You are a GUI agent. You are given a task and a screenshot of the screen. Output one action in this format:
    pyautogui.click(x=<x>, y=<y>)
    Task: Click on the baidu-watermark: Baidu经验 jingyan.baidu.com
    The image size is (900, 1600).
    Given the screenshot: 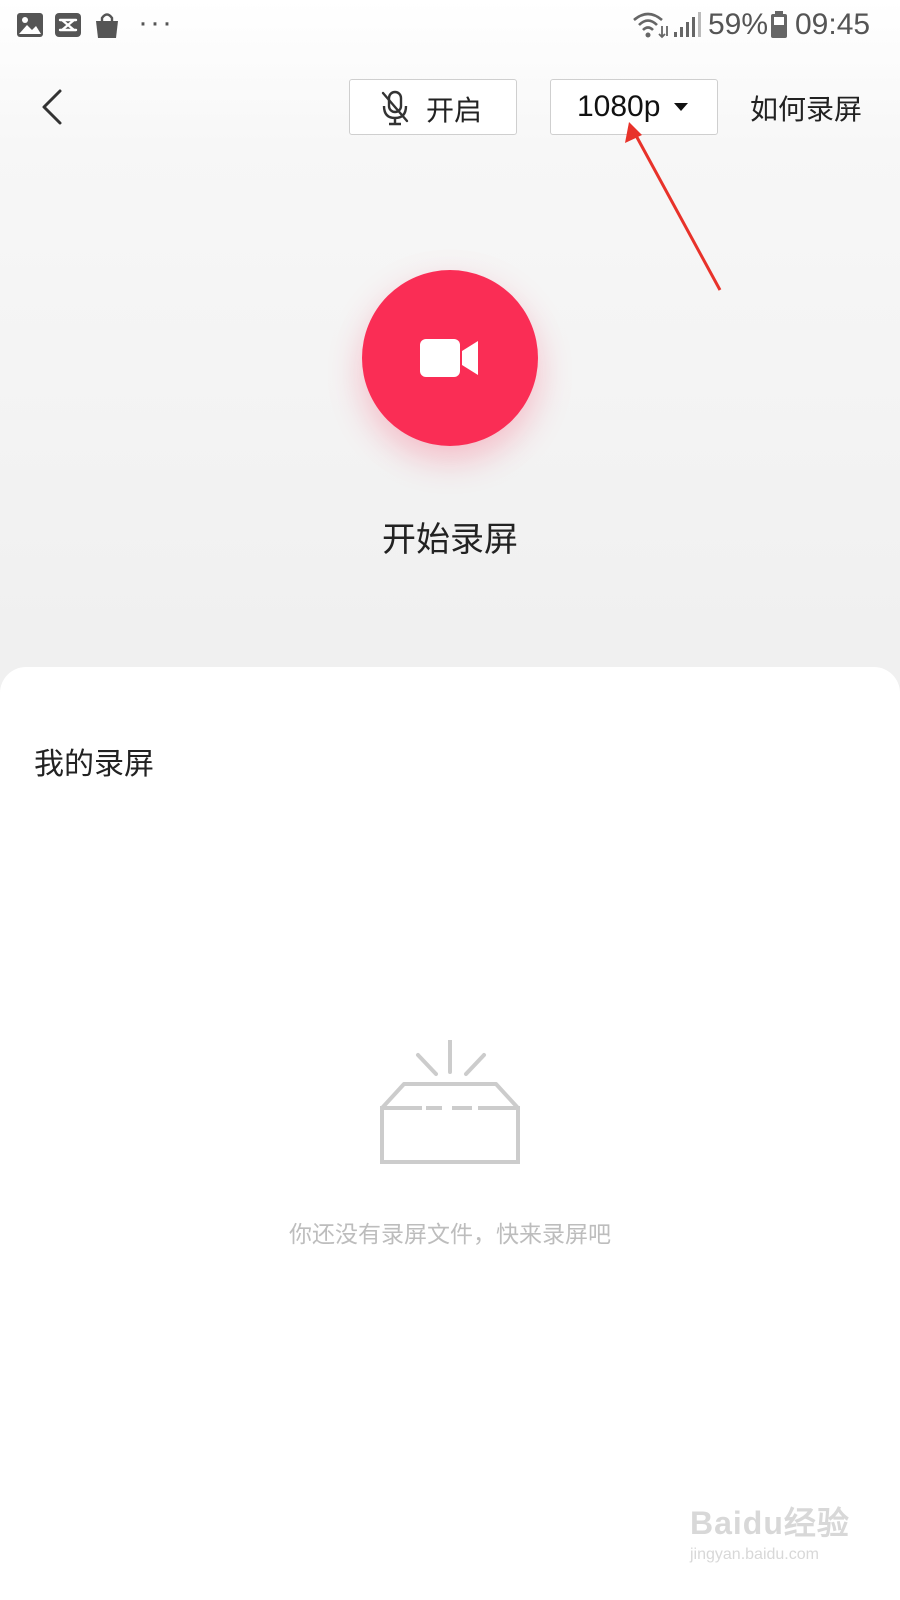 What is the action you would take?
    pyautogui.click(x=770, y=1531)
    